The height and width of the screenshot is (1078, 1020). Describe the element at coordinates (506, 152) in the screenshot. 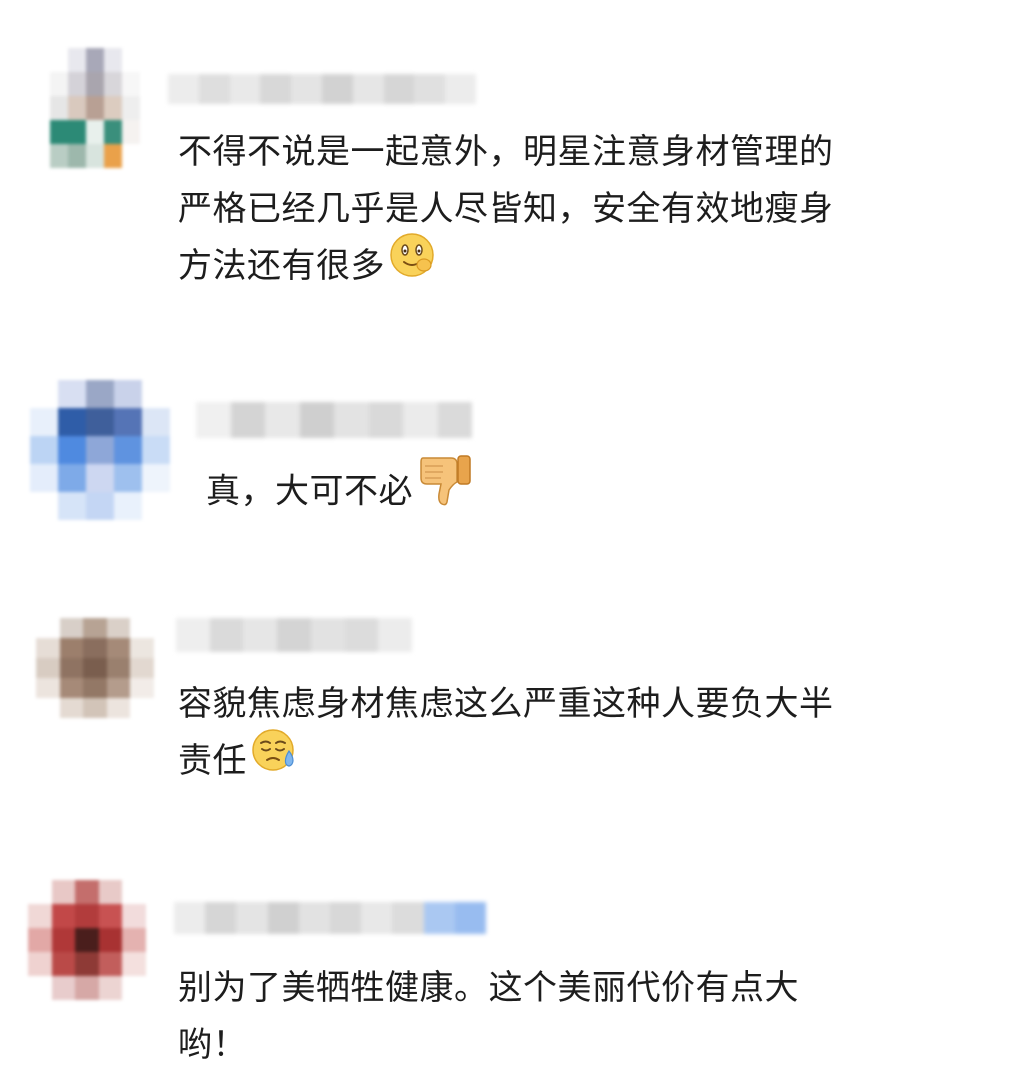

I see `comment-line: 不得不说是一起意外，明星注意身材管理的` at that location.